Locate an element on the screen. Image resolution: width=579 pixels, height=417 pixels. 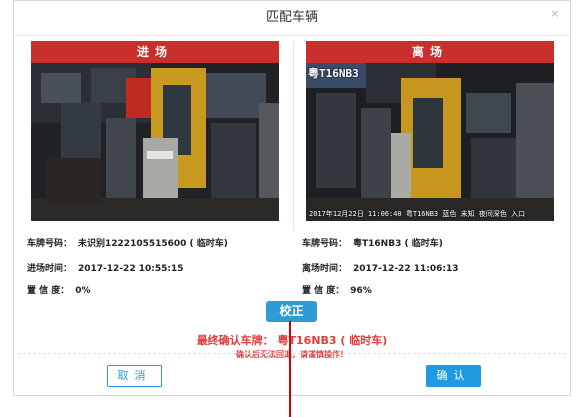
exit-plate-row: 车牌号码： 粤T16NB3 ( 临时车) is located at coordinates (372, 242).